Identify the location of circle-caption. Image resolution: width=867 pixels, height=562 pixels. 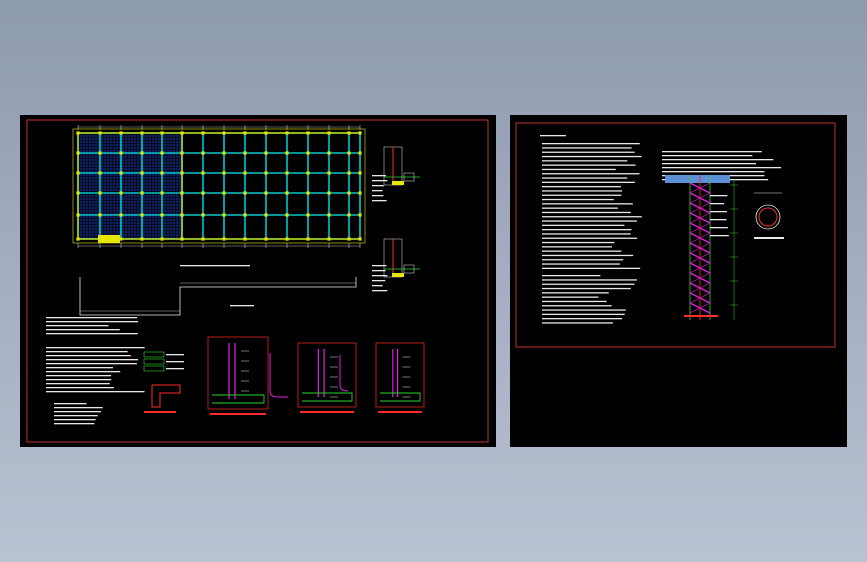
(769, 238).